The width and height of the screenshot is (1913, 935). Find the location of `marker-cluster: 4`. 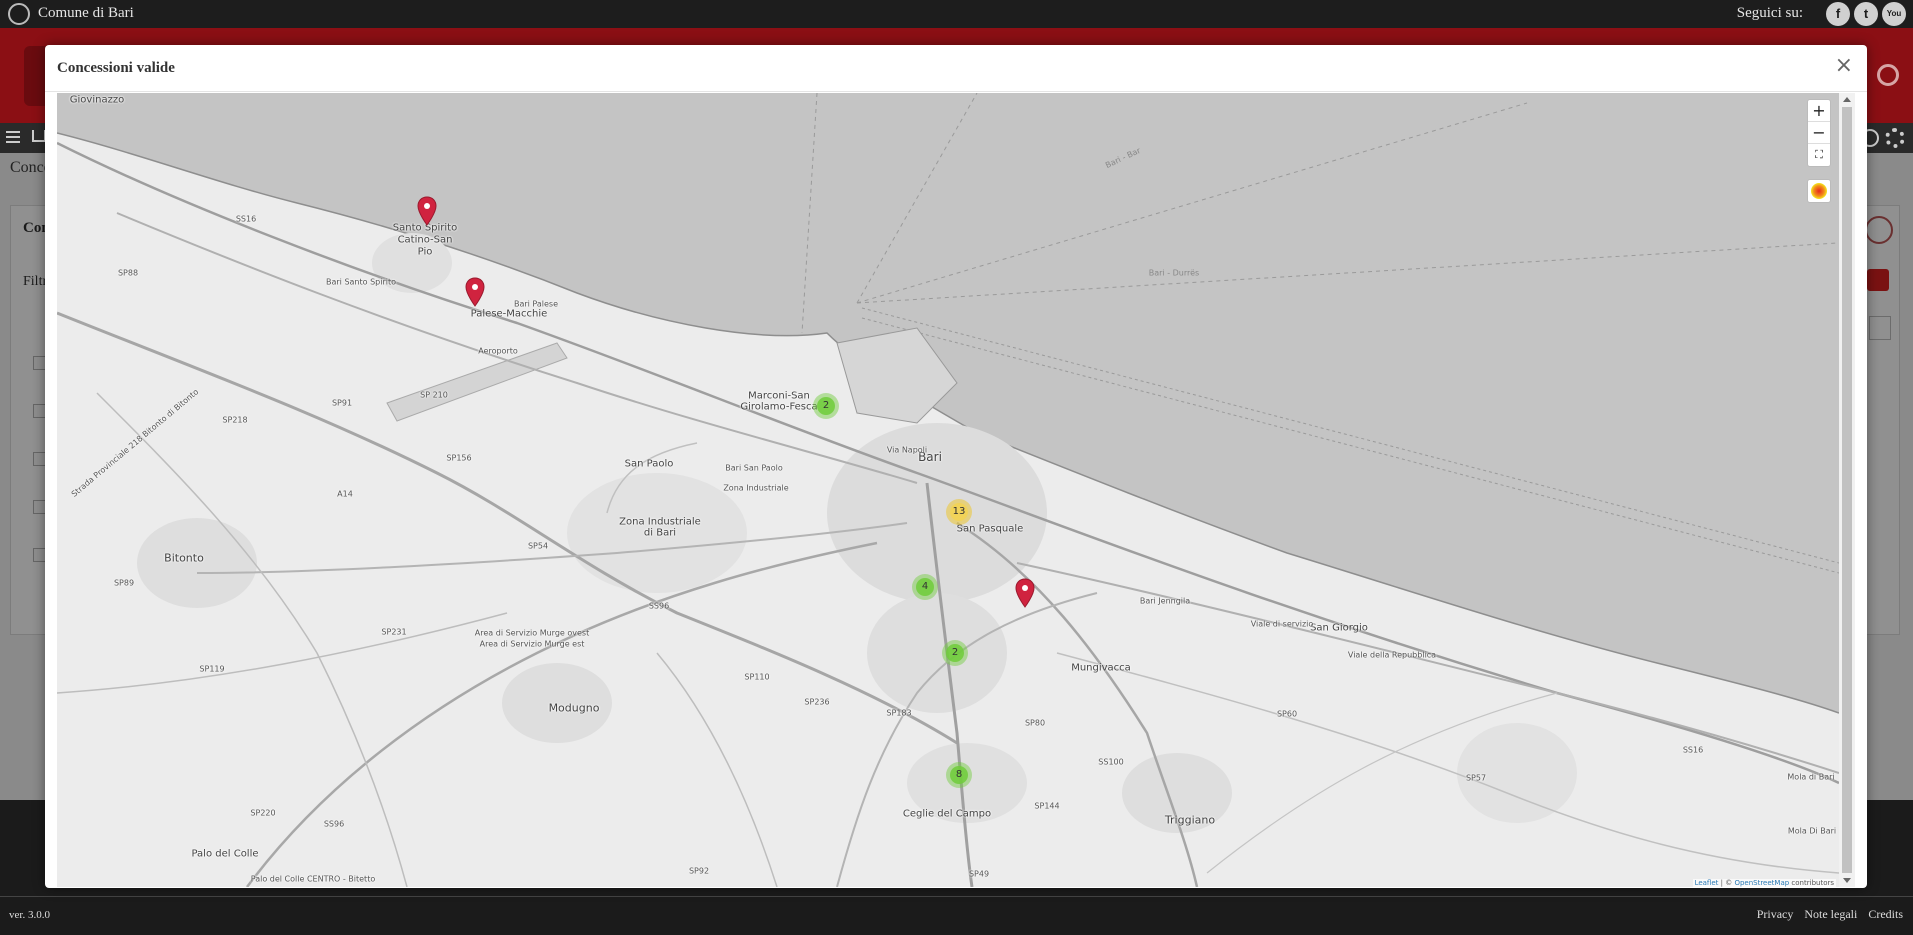

marker-cluster: 4 is located at coordinates (925, 587).